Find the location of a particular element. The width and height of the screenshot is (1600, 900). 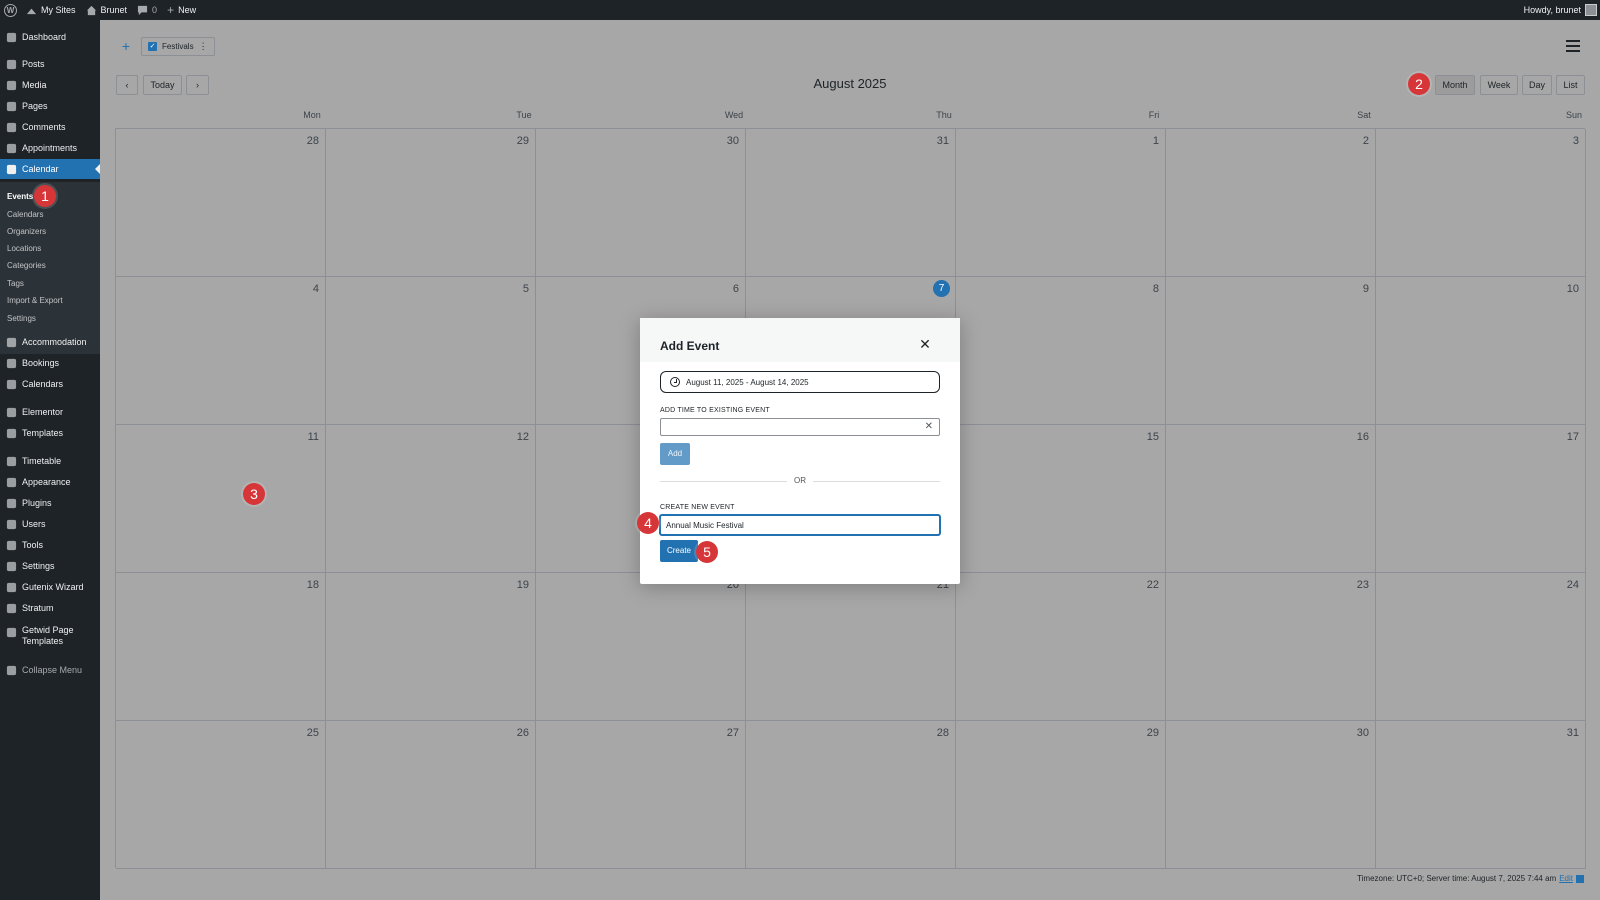

day-cell: 19 is located at coordinates (431, 647).